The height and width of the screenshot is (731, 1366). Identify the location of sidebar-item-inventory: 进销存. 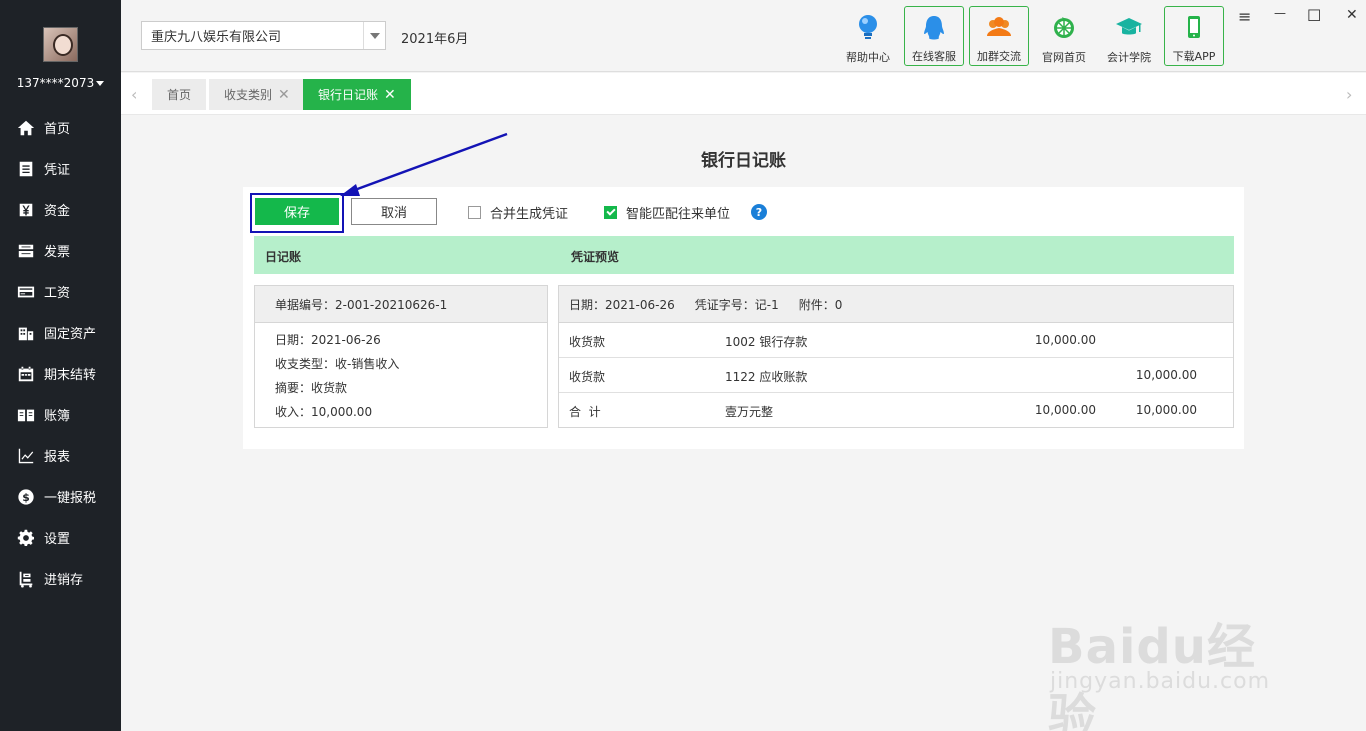
(60, 578).